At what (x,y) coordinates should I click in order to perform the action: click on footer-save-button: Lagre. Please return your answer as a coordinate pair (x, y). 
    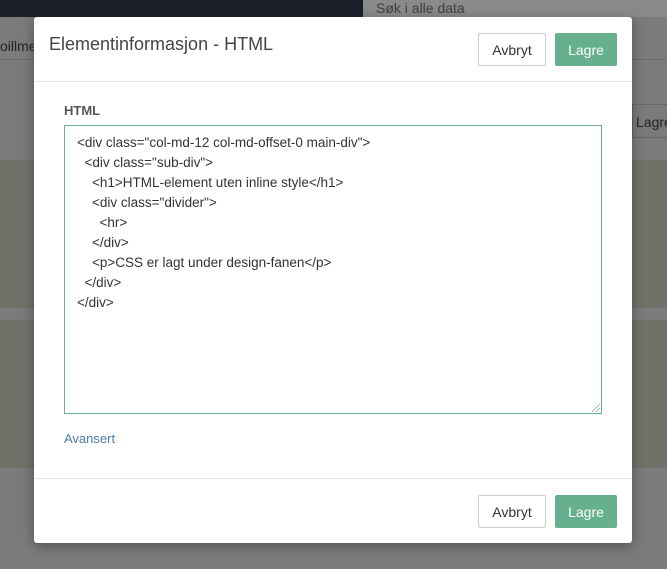
    Looking at the image, I should click on (586, 511).